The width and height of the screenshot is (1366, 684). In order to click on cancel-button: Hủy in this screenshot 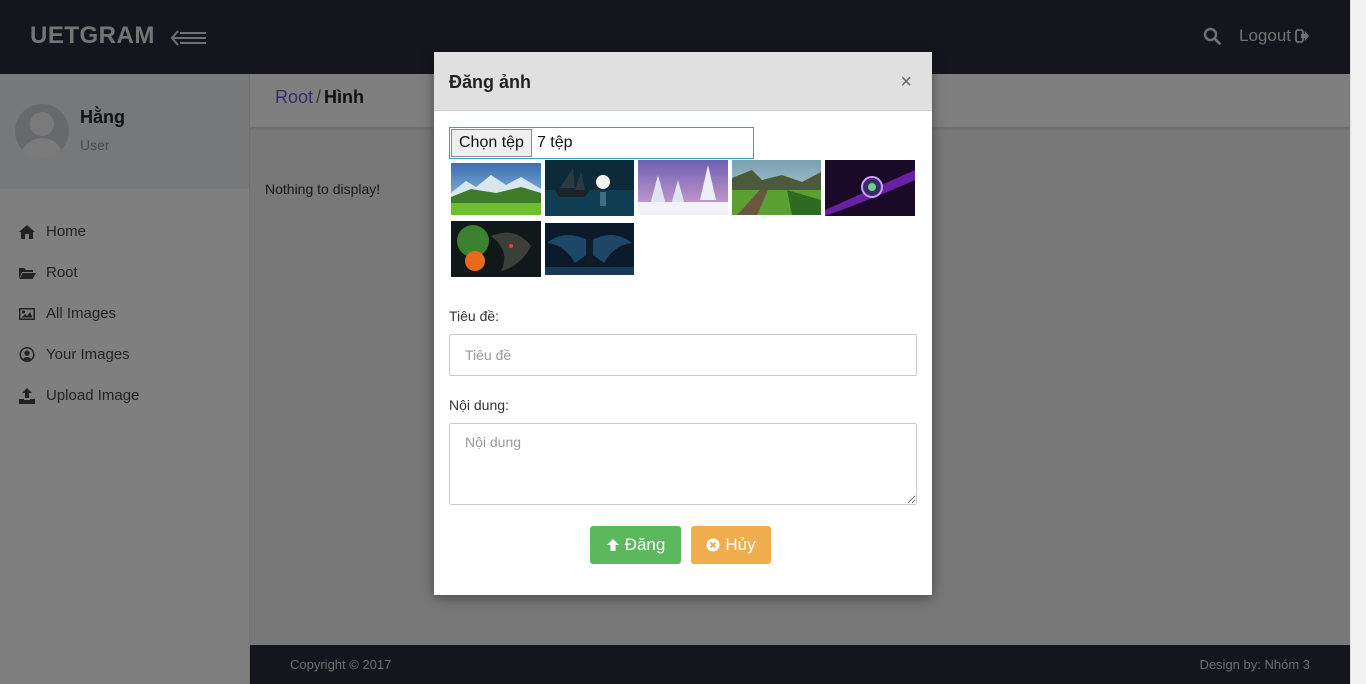, I will do `click(731, 545)`.